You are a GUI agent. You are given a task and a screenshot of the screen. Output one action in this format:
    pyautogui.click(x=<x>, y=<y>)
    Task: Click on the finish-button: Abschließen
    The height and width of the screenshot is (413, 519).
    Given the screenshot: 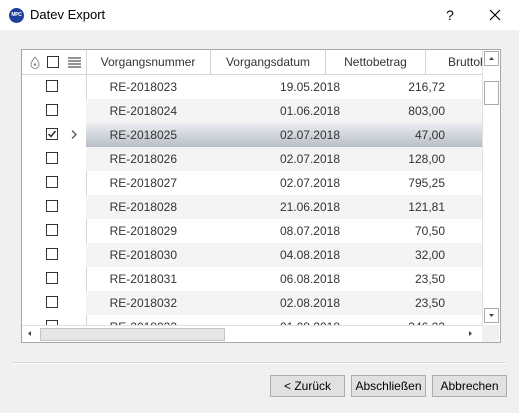 What is the action you would take?
    pyautogui.click(x=388, y=386)
    